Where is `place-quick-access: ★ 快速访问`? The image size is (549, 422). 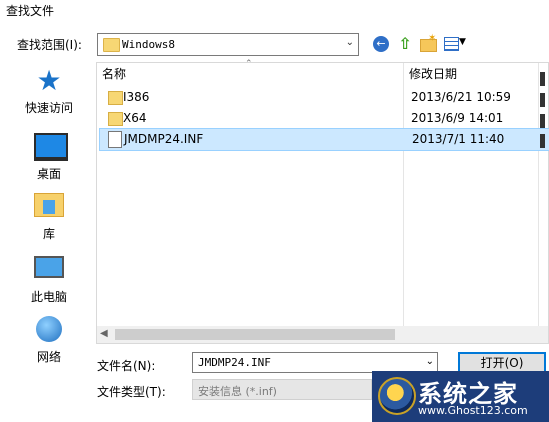 place-quick-access: ★ 快速访问 is located at coordinates (49, 91).